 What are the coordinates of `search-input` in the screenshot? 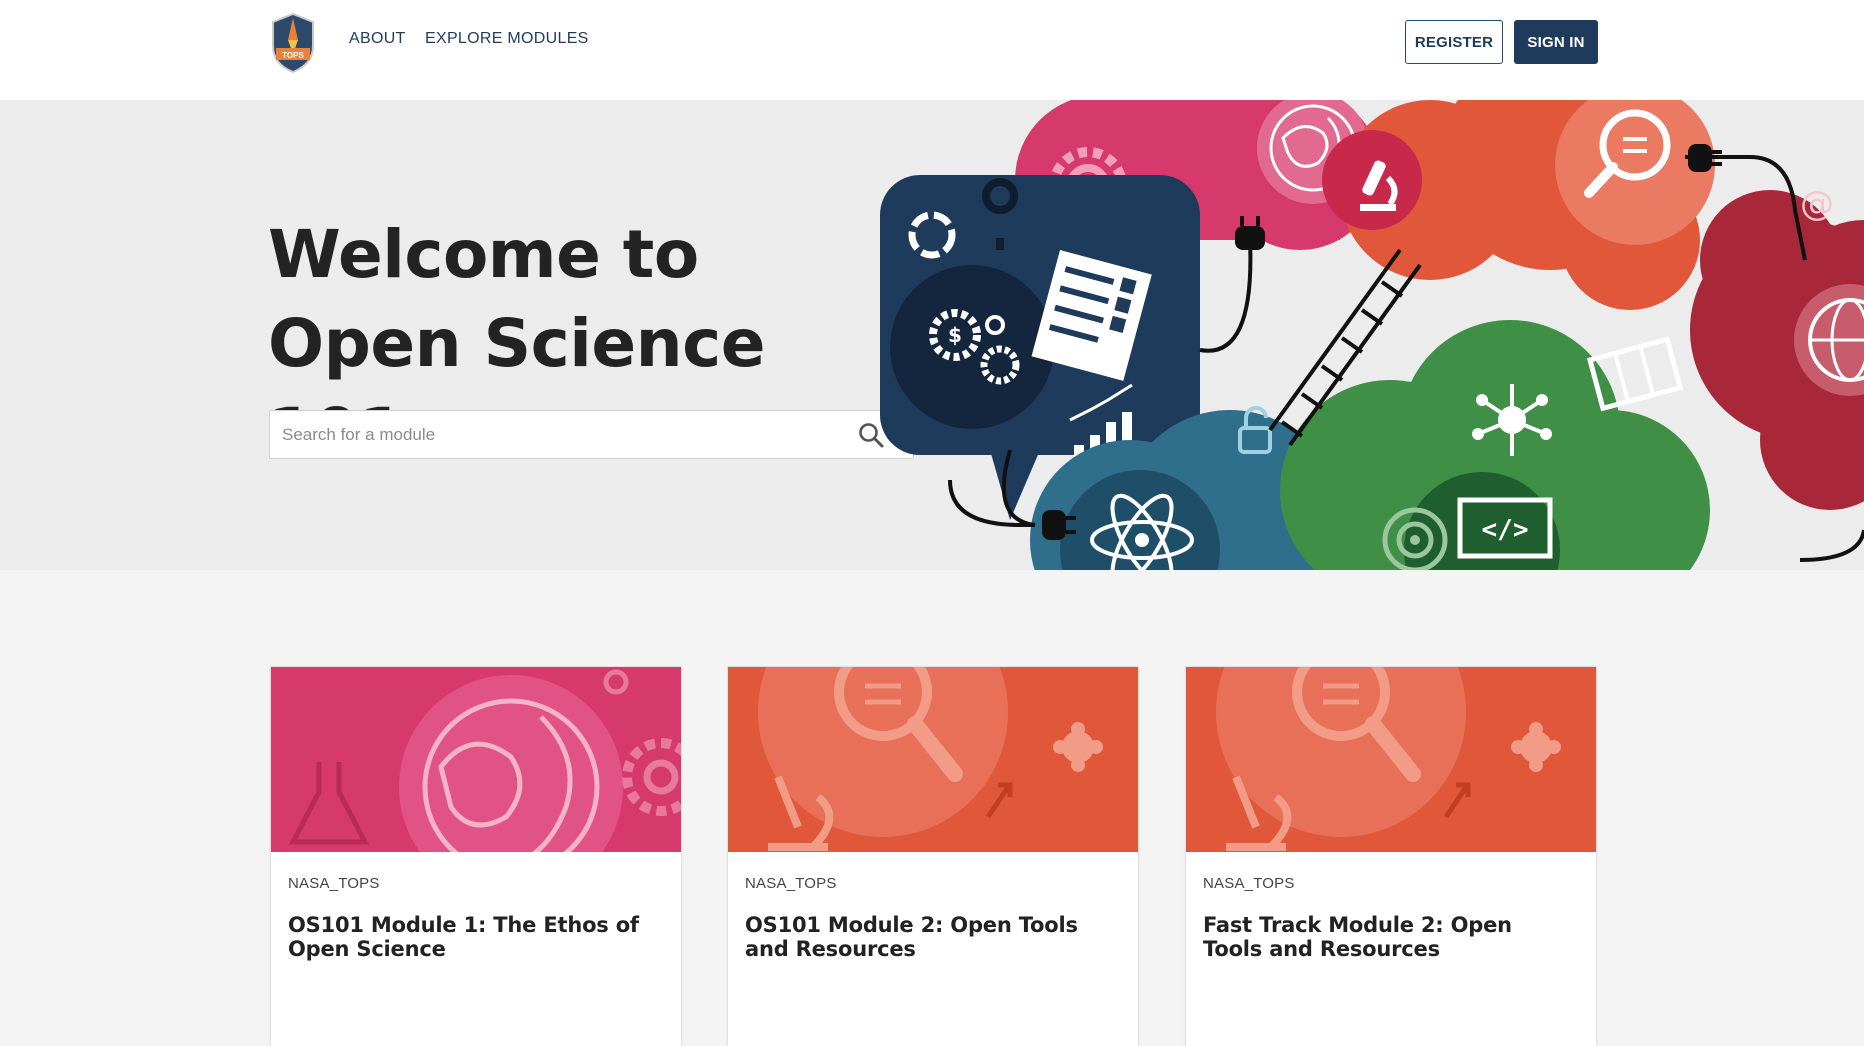 It's located at (565, 434).